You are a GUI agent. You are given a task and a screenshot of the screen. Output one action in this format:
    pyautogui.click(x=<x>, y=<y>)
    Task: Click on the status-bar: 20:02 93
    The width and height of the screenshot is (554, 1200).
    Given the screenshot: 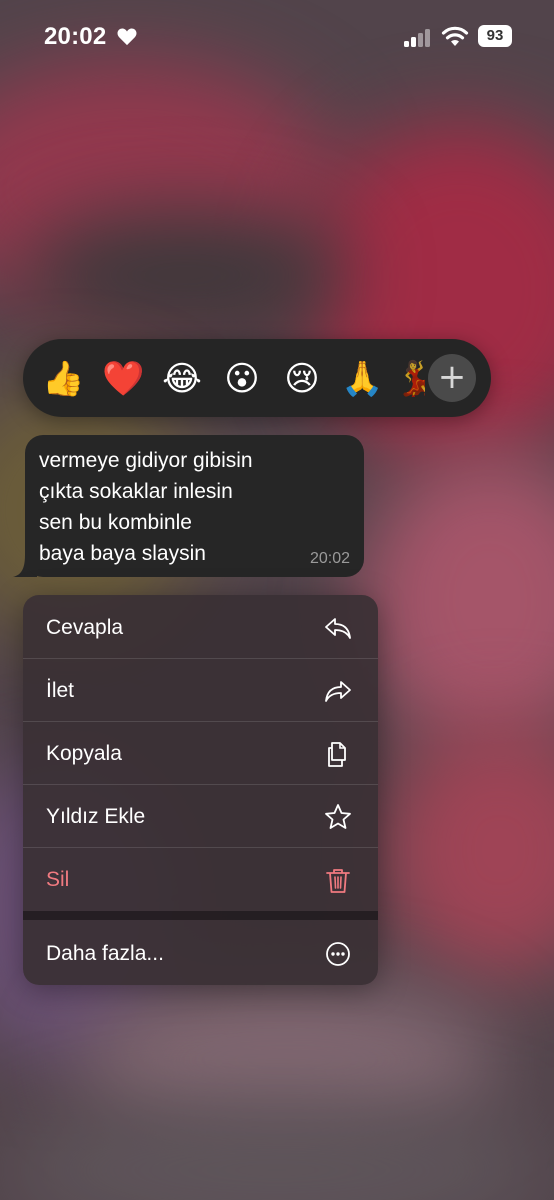 What is the action you would take?
    pyautogui.click(x=277, y=36)
    